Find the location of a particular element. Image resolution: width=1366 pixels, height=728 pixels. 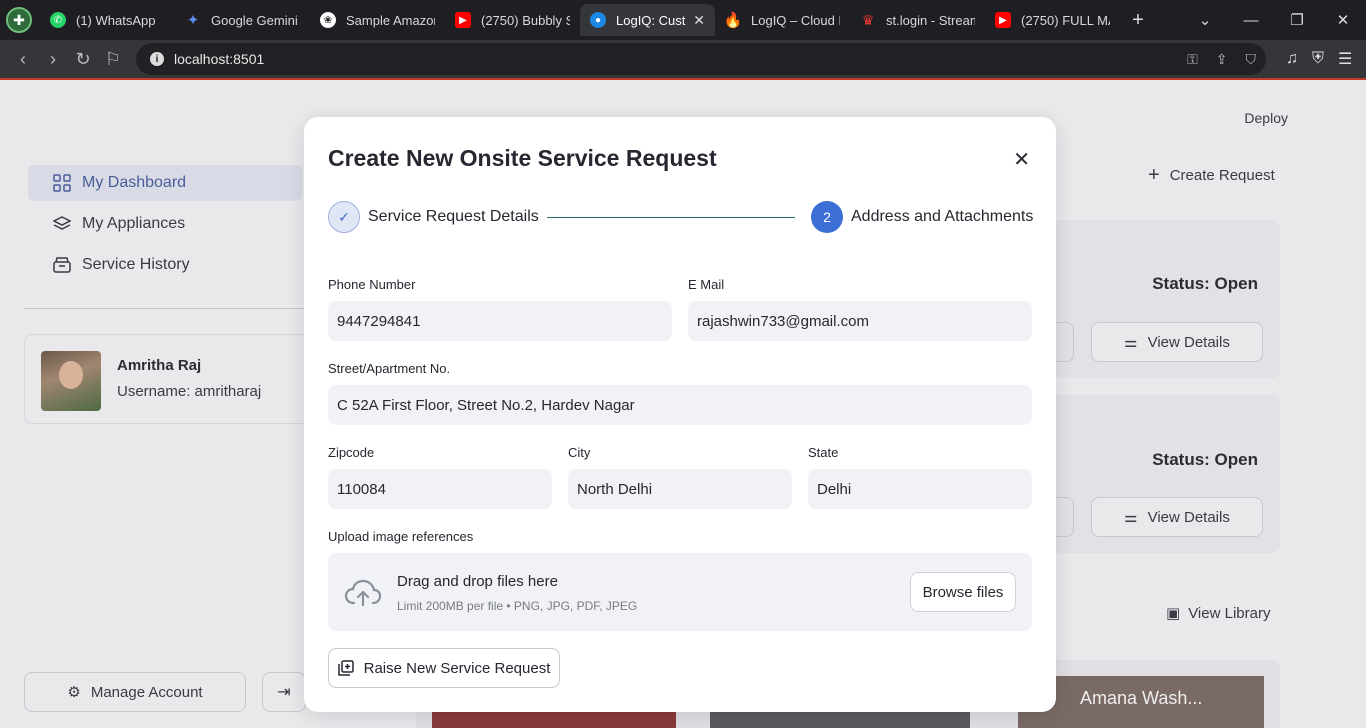

whatsapp-icon: ✆ is located at coordinates (58, 20).